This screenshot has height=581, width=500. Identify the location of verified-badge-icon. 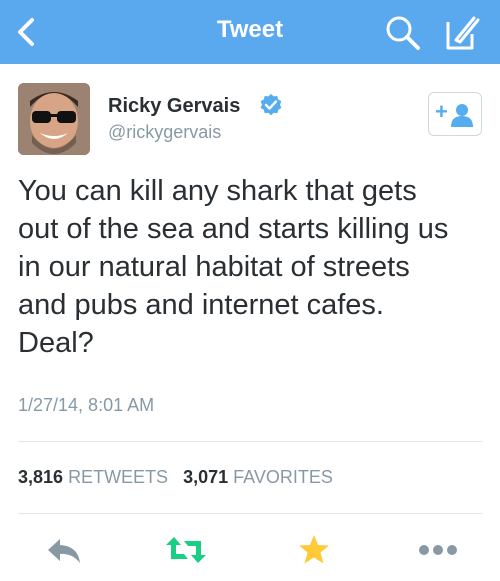
(271, 105).